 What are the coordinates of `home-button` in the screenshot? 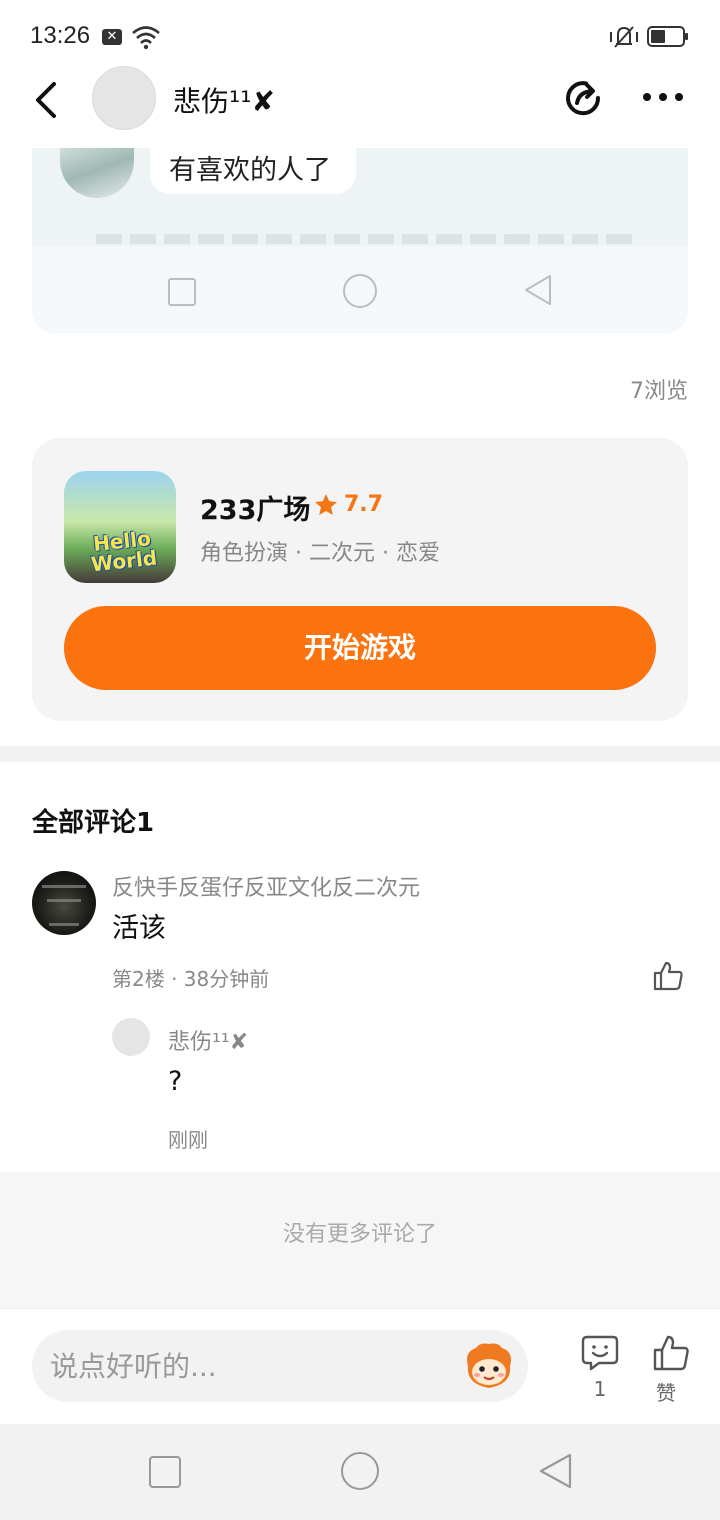 It's located at (360, 1471).